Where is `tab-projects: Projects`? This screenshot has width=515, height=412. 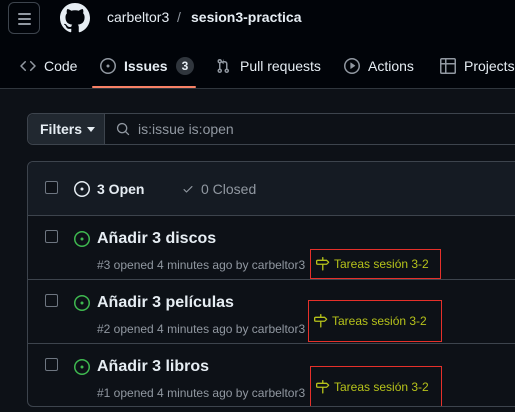 tab-projects: Projects is located at coordinates (477, 66).